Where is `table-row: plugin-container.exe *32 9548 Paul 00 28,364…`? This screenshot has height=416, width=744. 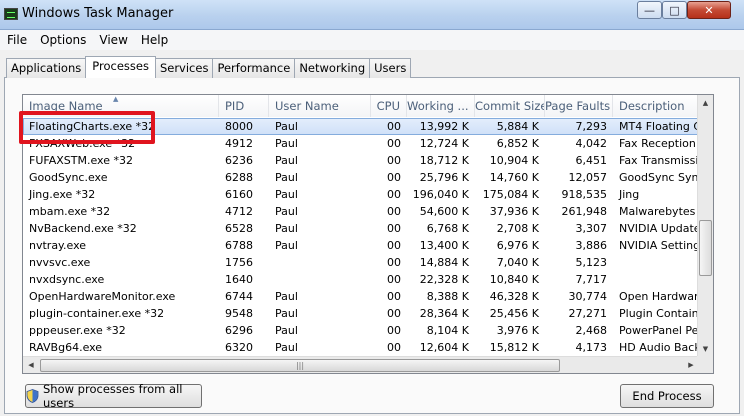 table-row: plugin-container.exe *32 9548 Paul 00 28,364… is located at coordinates (361, 313).